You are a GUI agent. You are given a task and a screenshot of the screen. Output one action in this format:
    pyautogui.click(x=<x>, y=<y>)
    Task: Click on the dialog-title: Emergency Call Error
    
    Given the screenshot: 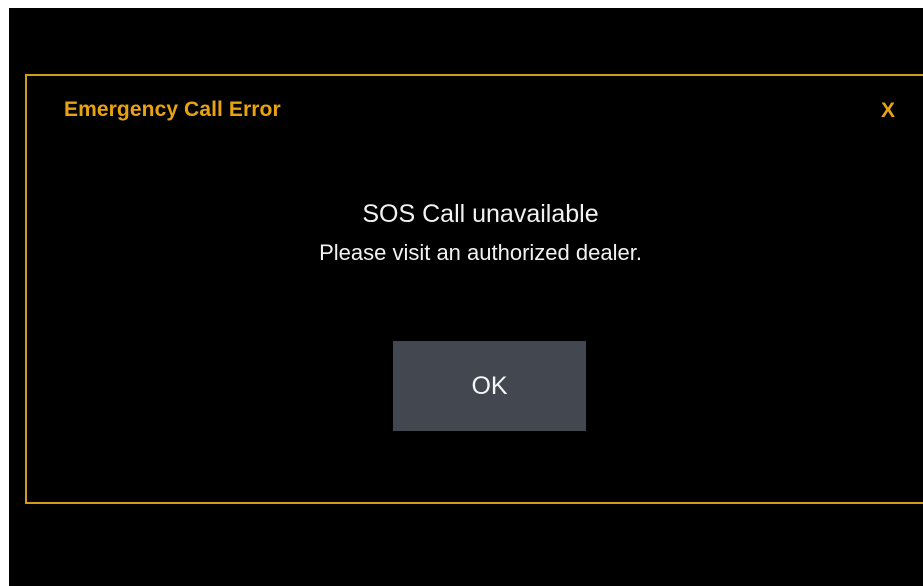 What is the action you would take?
    pyautogui.click(x=172, y=109)
    